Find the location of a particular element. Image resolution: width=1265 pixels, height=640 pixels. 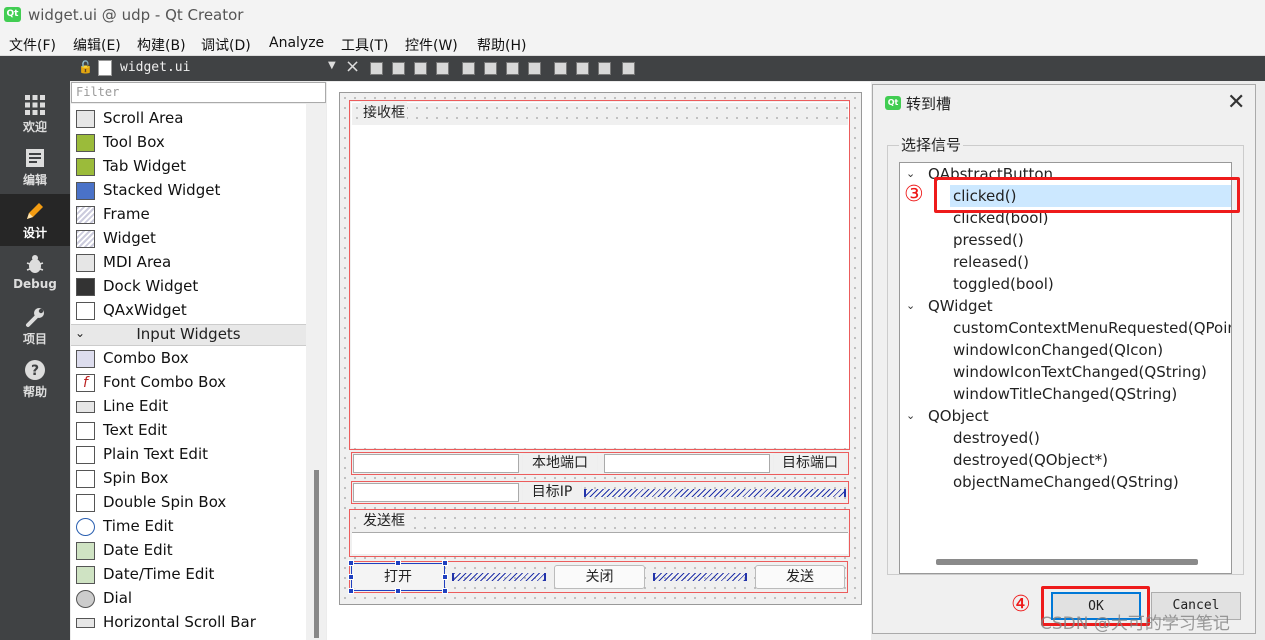

local-port-input is located at coordinates (436, 463).